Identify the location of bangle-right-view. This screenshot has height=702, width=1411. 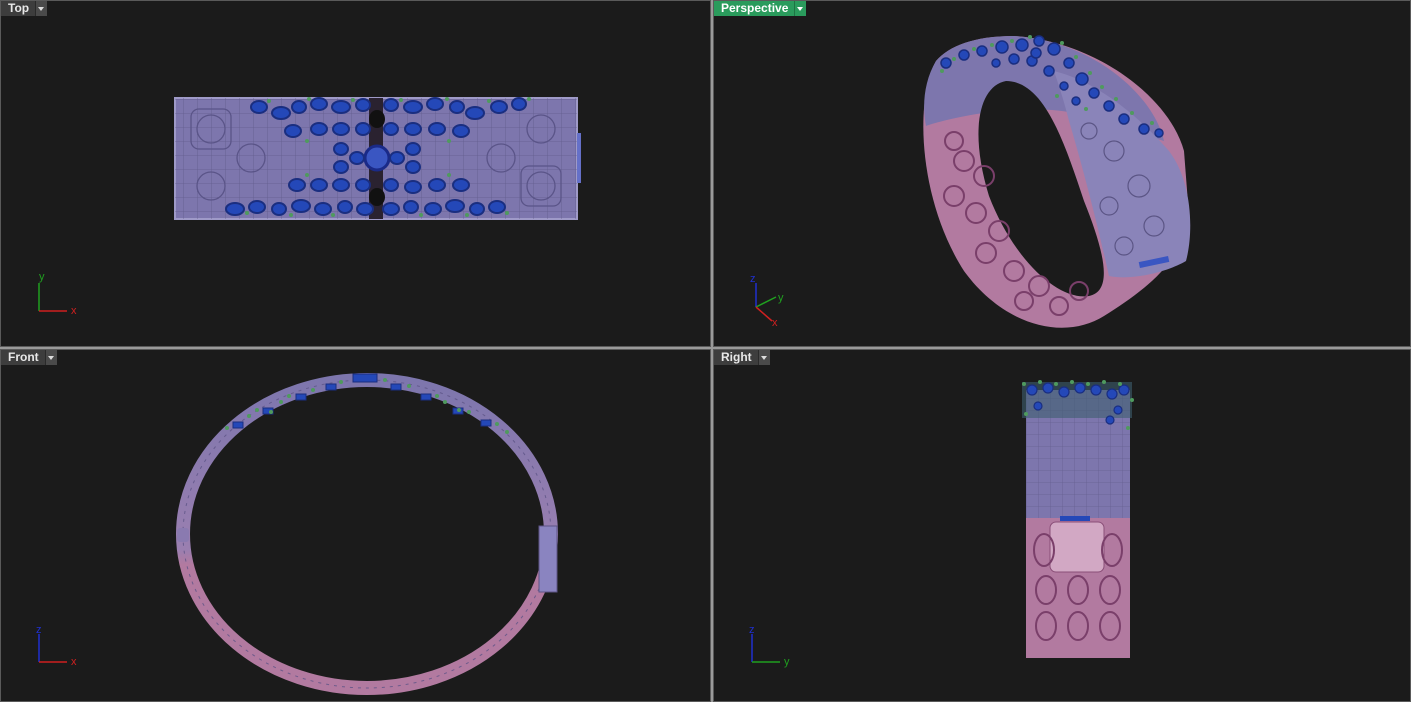
(1078, 519).